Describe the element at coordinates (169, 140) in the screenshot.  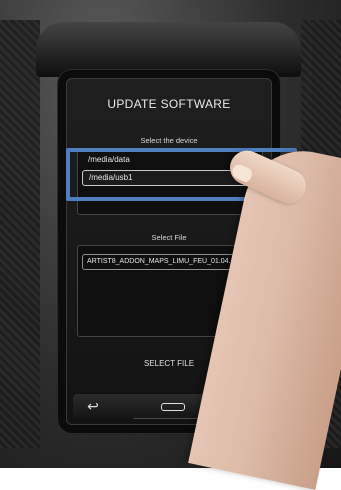
I see `device-section-label: Select the device` at that location.